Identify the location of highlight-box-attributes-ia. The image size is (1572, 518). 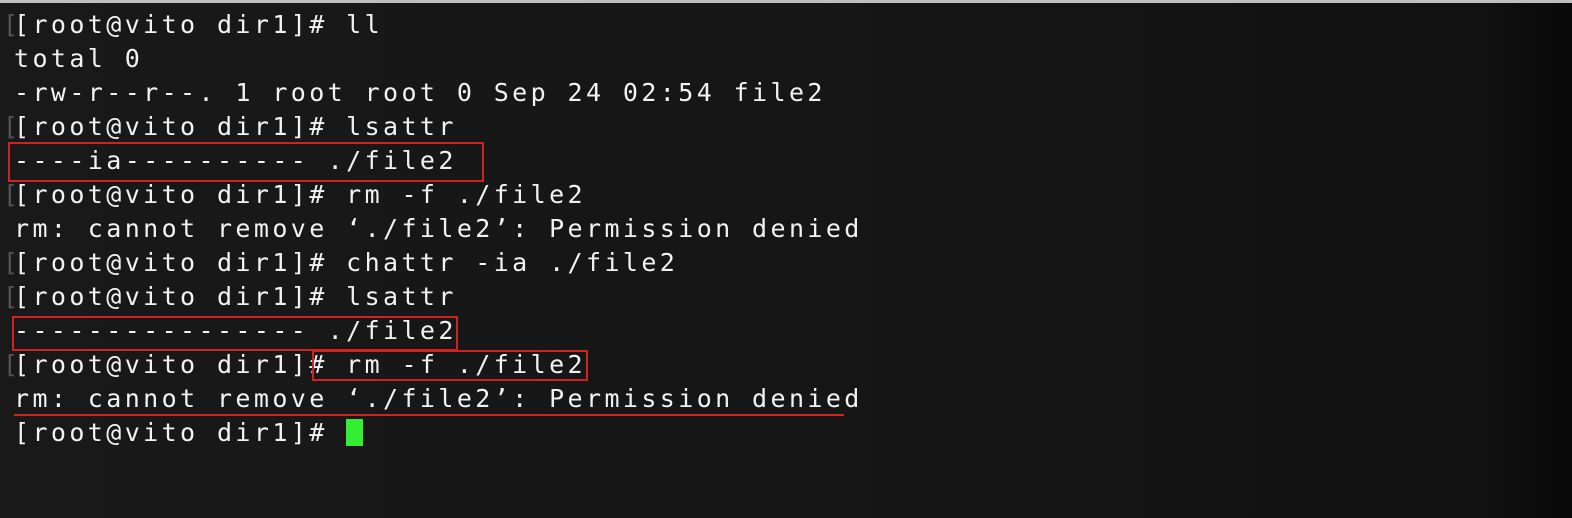
(246, 162).